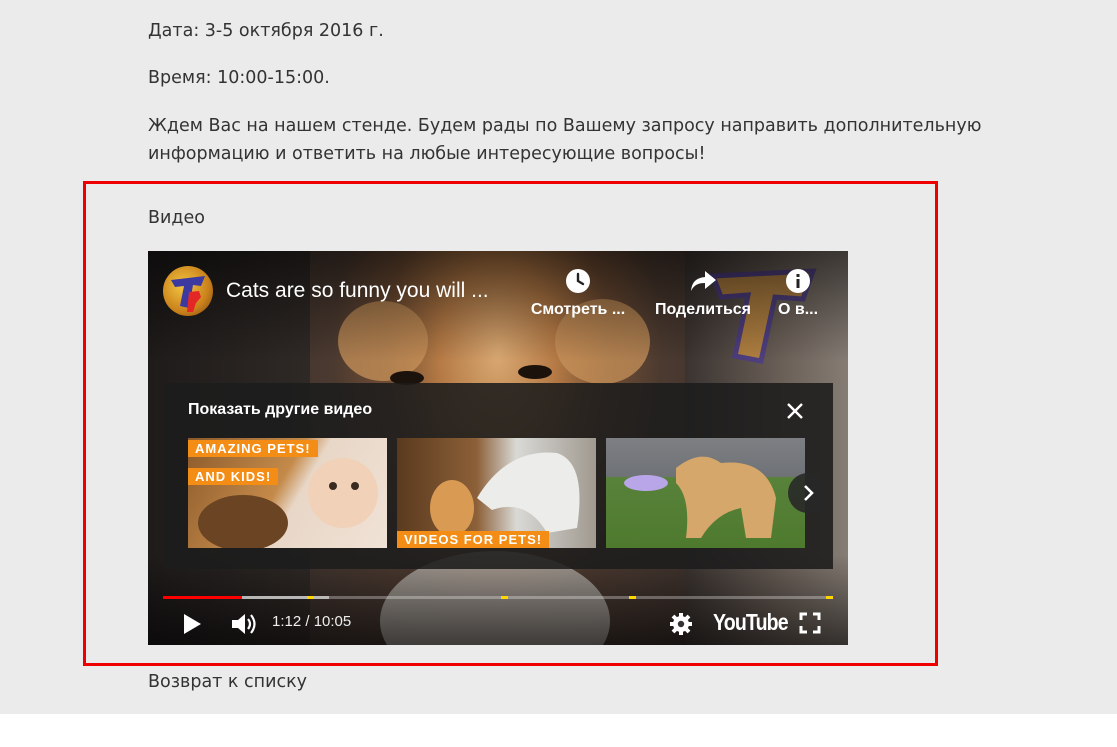 This screenshot has width=1117, height=747. What do you see at coordinates (227, 682) in the screenshot?
I see `back-to-list-link: Возврат к списку` at bounding box center [227, 682].